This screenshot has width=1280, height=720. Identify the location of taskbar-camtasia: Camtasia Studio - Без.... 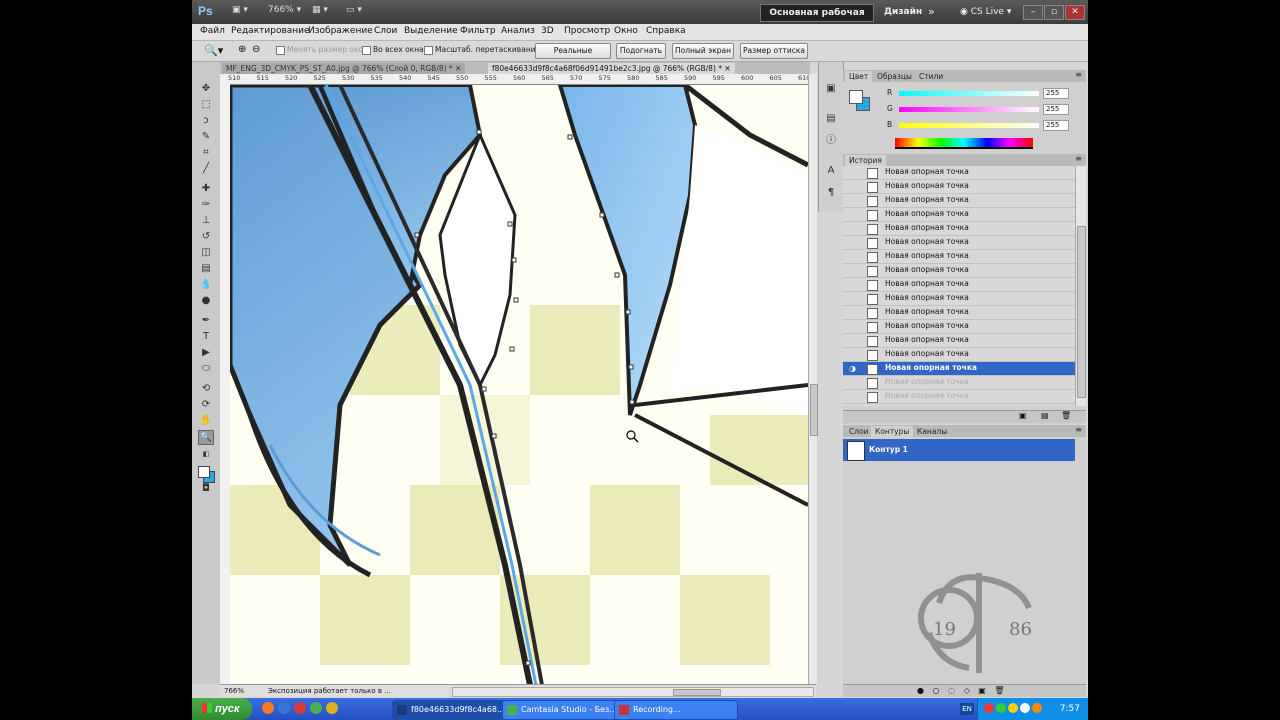
(564, 710).